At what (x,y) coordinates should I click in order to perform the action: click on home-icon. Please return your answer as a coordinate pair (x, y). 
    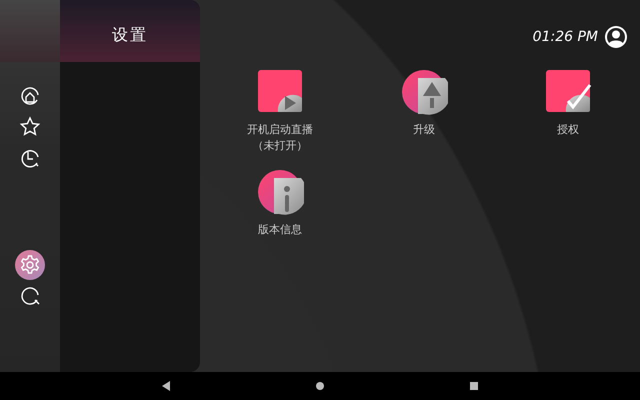
    Looking at the image, I should click on (320, 386).